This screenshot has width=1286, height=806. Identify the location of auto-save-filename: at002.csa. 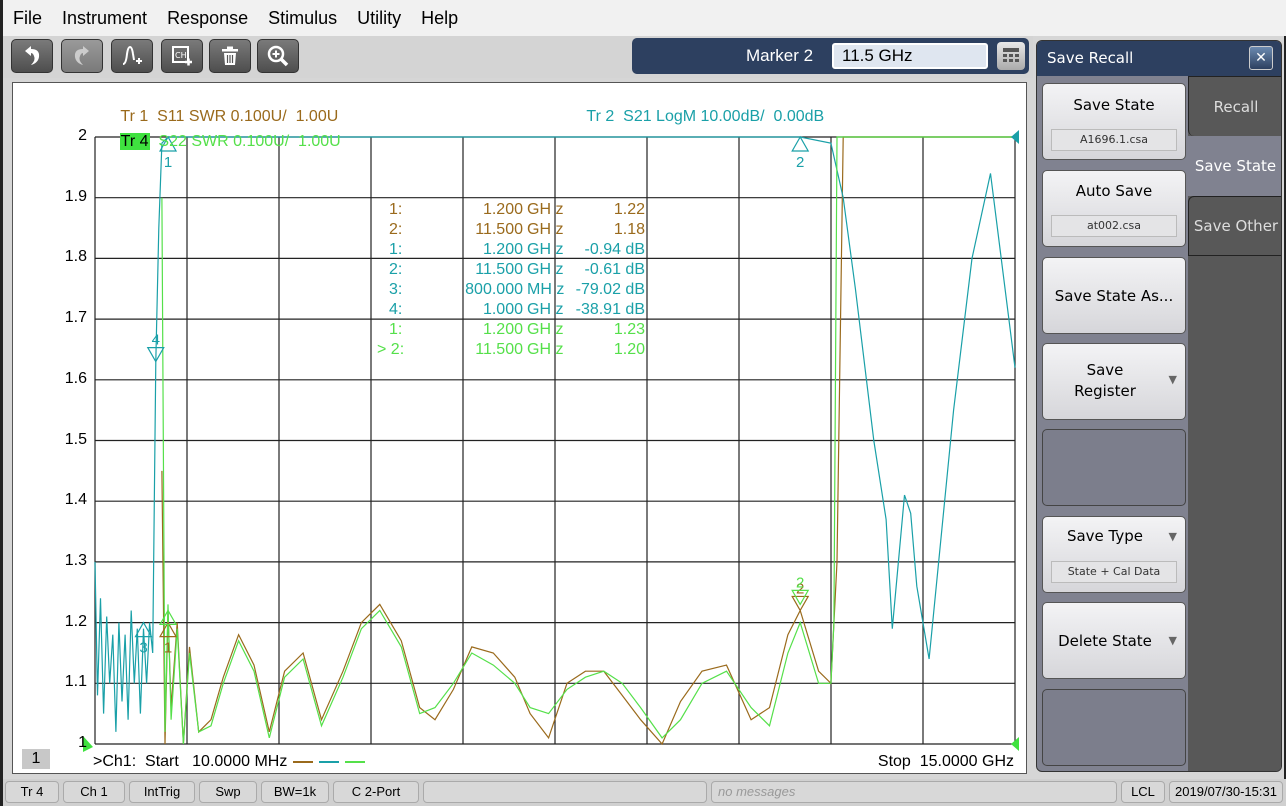
(1114, 226).